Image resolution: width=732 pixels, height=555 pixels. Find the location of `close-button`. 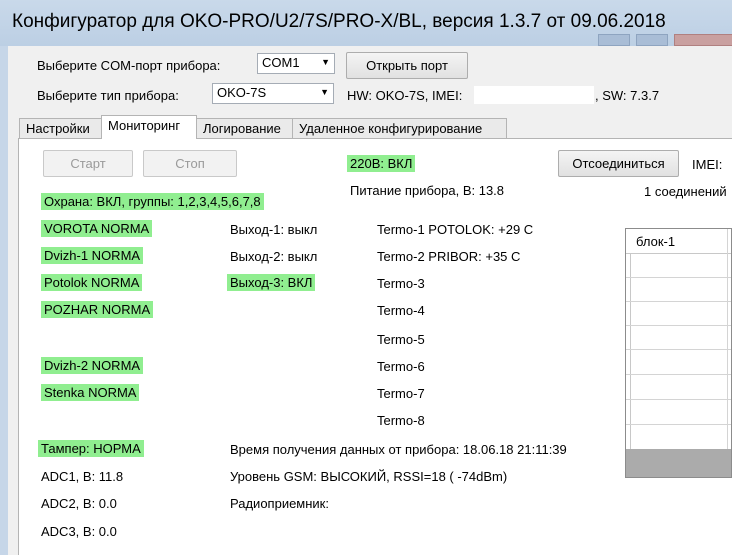

close-button is located at coordinates (703, 40).